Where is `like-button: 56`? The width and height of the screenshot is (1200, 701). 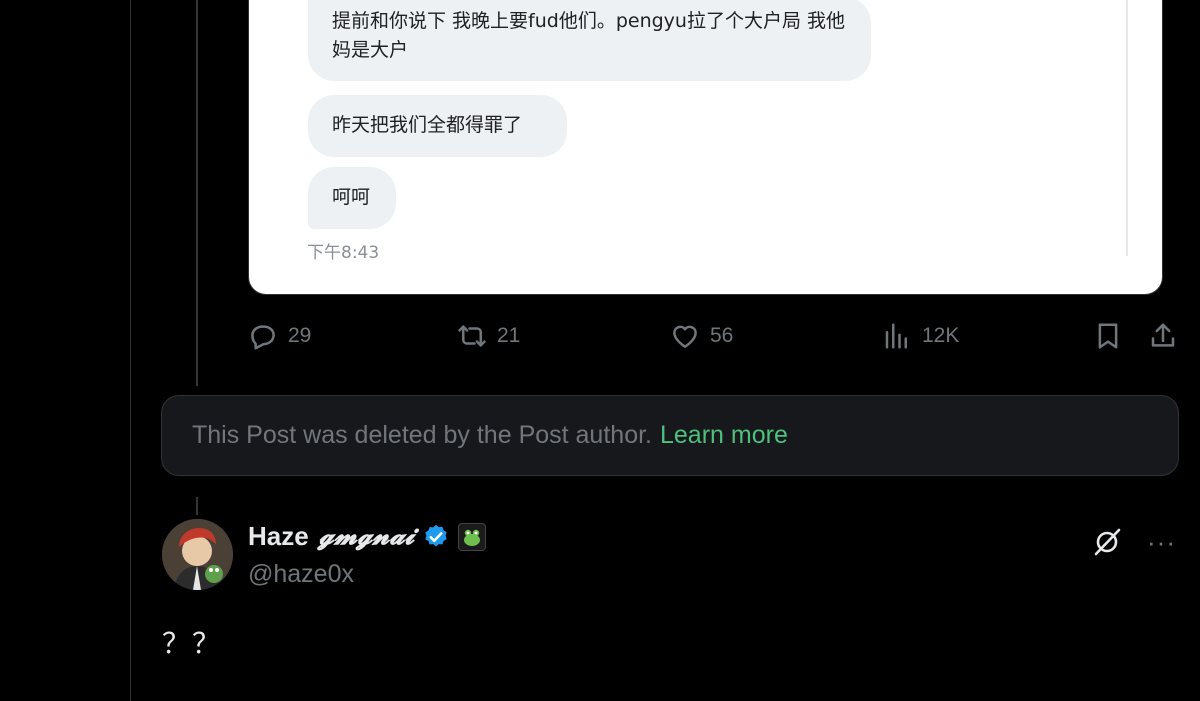 like-button: 56 is located at coordinates (701, 336).